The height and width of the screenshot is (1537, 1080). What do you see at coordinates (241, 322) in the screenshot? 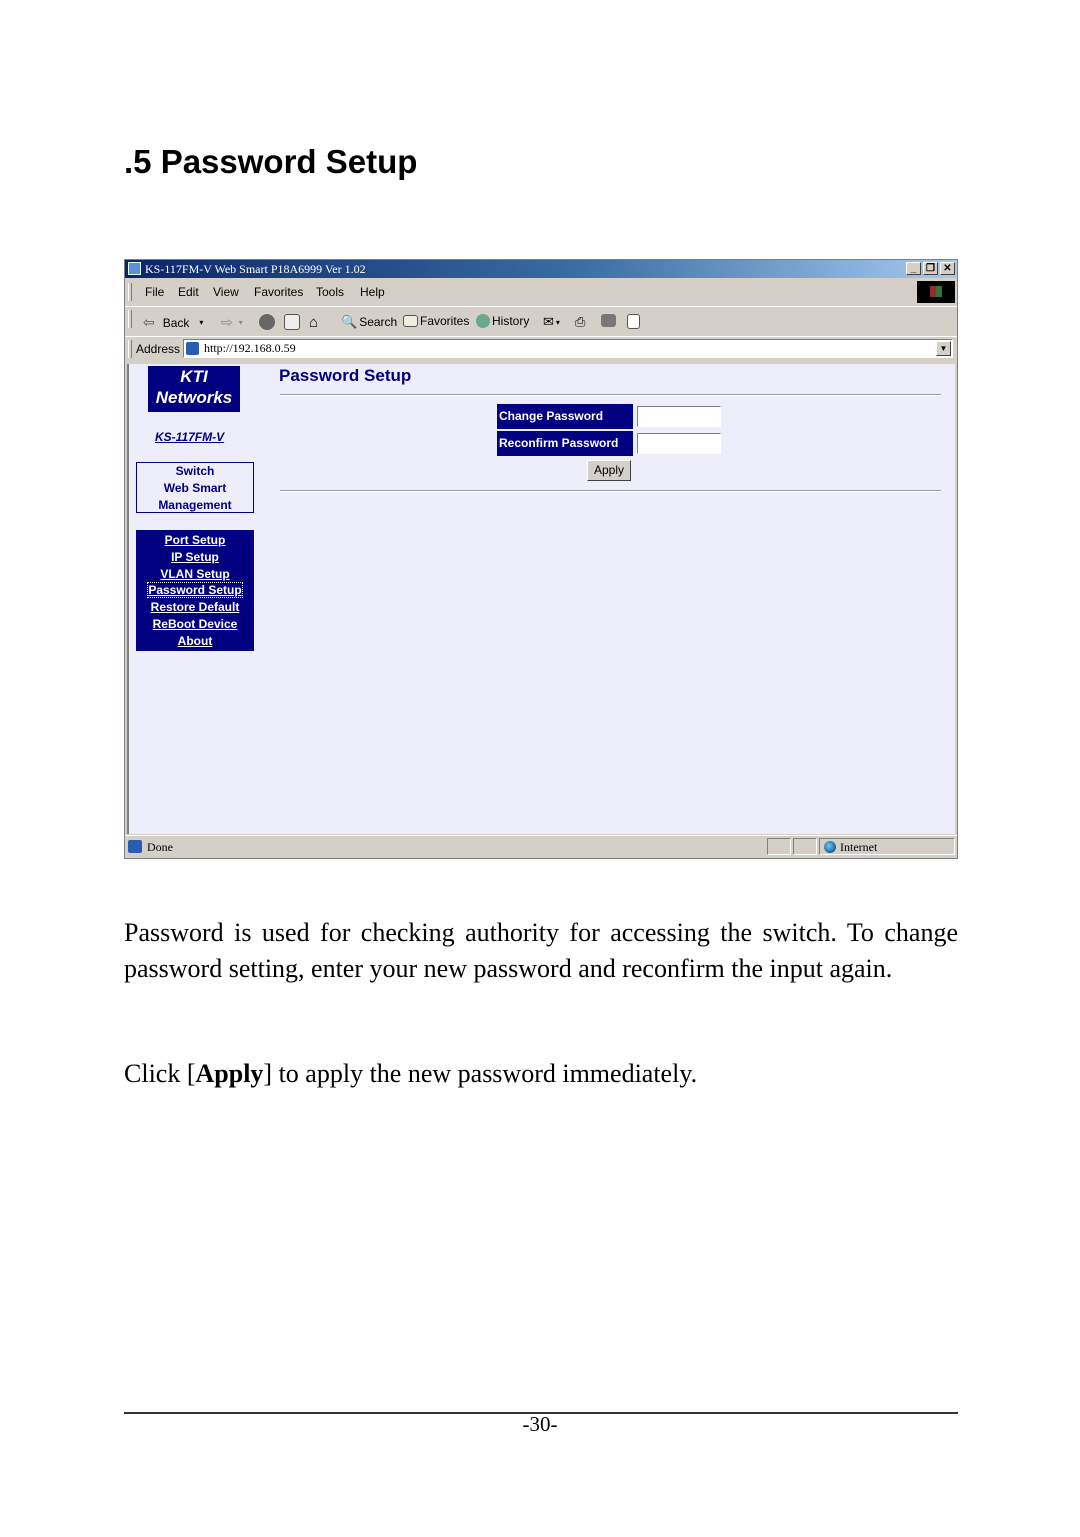
I see `forward-dropdown-icon: ▾` at bounding box center [241, 322].